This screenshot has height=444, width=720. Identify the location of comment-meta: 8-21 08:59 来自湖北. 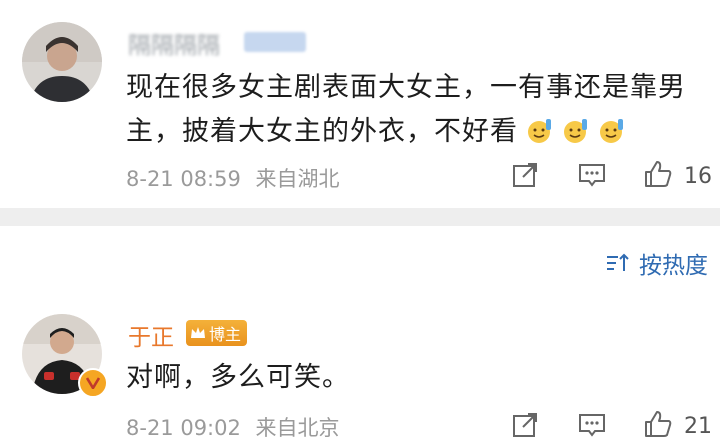
(233, 178).